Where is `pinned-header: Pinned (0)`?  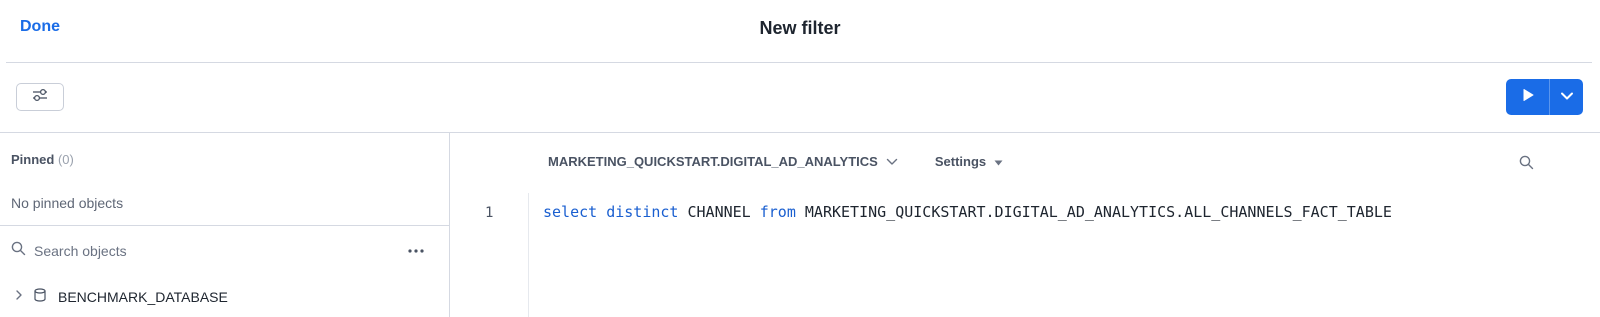 pinned-header: Pinned (0) is located at coordinates (42, 159).